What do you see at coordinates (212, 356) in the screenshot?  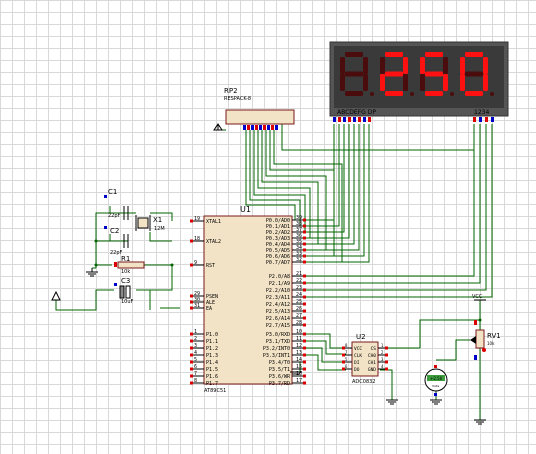 I see `svg-text: P1.3` at bounding box center [212, 356].